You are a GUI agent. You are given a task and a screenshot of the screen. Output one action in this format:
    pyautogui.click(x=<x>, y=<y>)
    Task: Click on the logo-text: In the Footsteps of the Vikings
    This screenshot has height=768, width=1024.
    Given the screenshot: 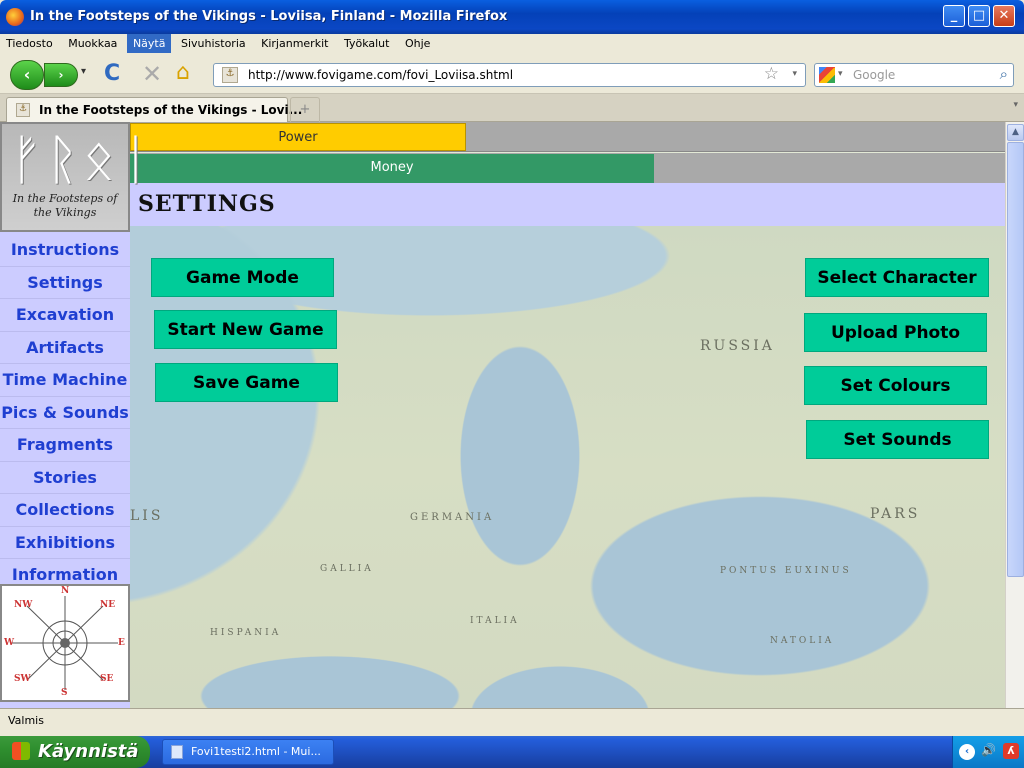 What is the action you would take?
    pyautogui.click(x=65, y=205)
    